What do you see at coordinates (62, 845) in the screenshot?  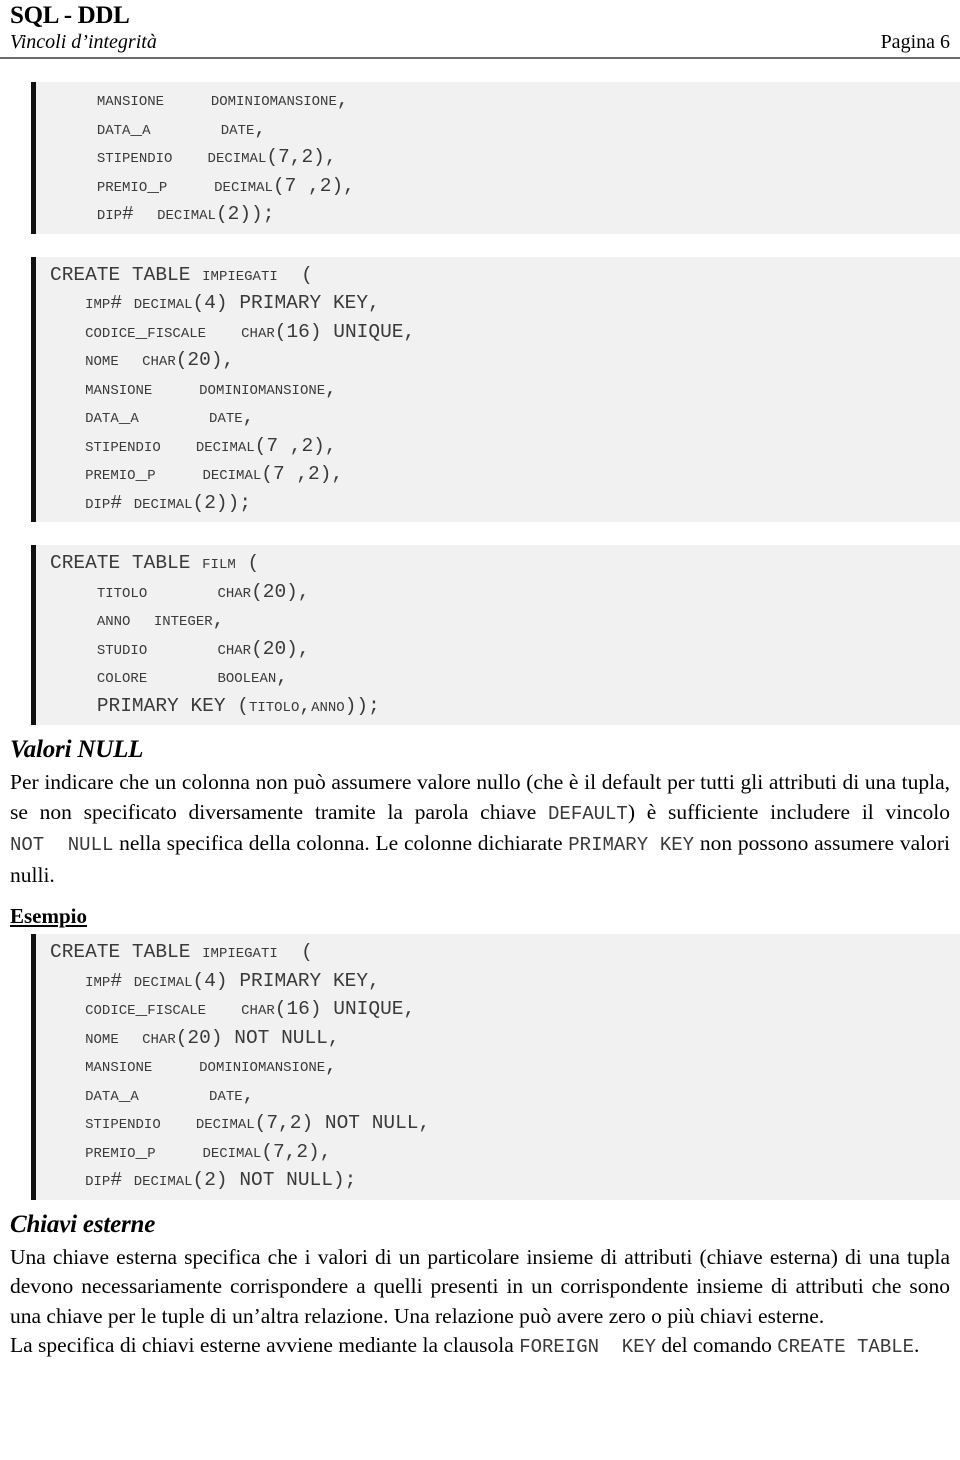 I see `inline-code-not-null: NOT NULL` at bounding box center [62, 845].